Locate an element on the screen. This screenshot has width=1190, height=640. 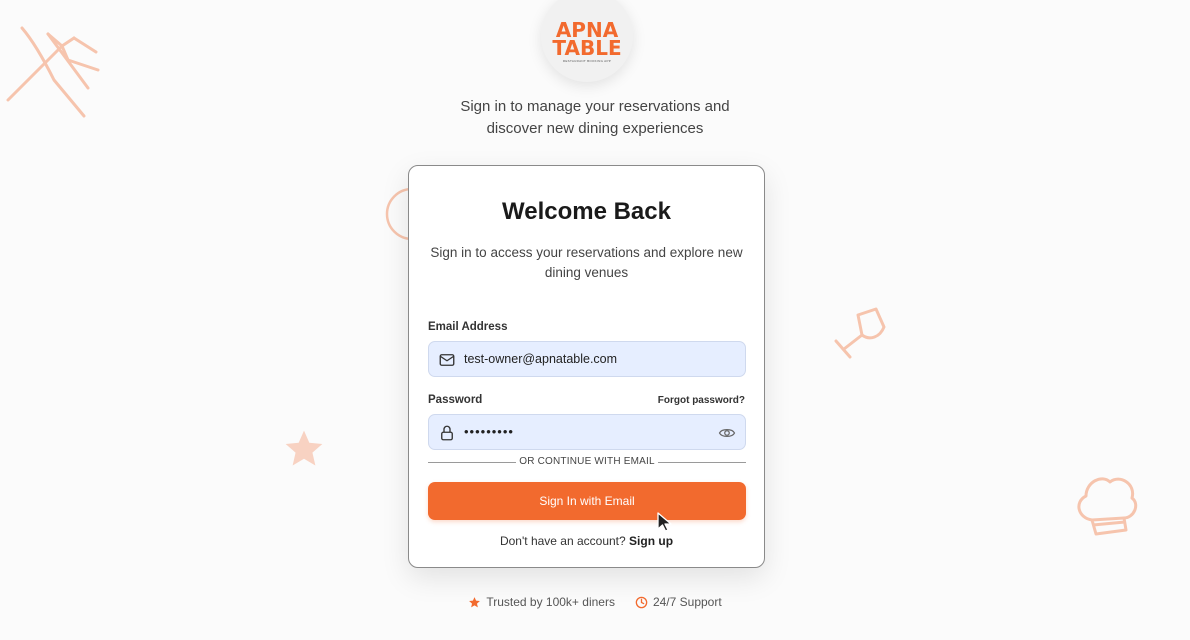
email-value: test-owner@apnatable.com is located at coordinates (541, 359).